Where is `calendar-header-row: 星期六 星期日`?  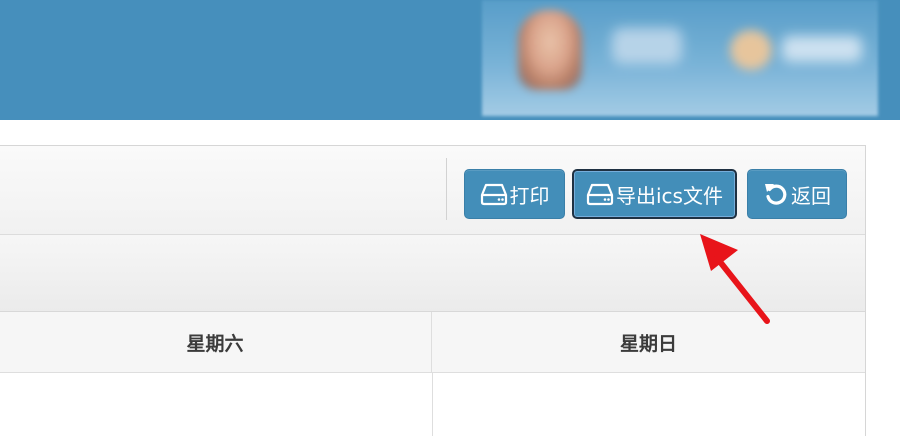
calendar-header-row: 星期六 星期日 is located at coordinates (432, 342).